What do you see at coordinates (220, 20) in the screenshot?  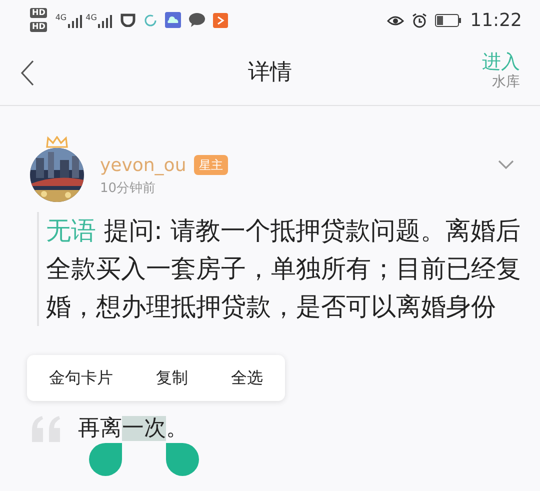 I see `play-app-icon` at bounding box center [220, 20].